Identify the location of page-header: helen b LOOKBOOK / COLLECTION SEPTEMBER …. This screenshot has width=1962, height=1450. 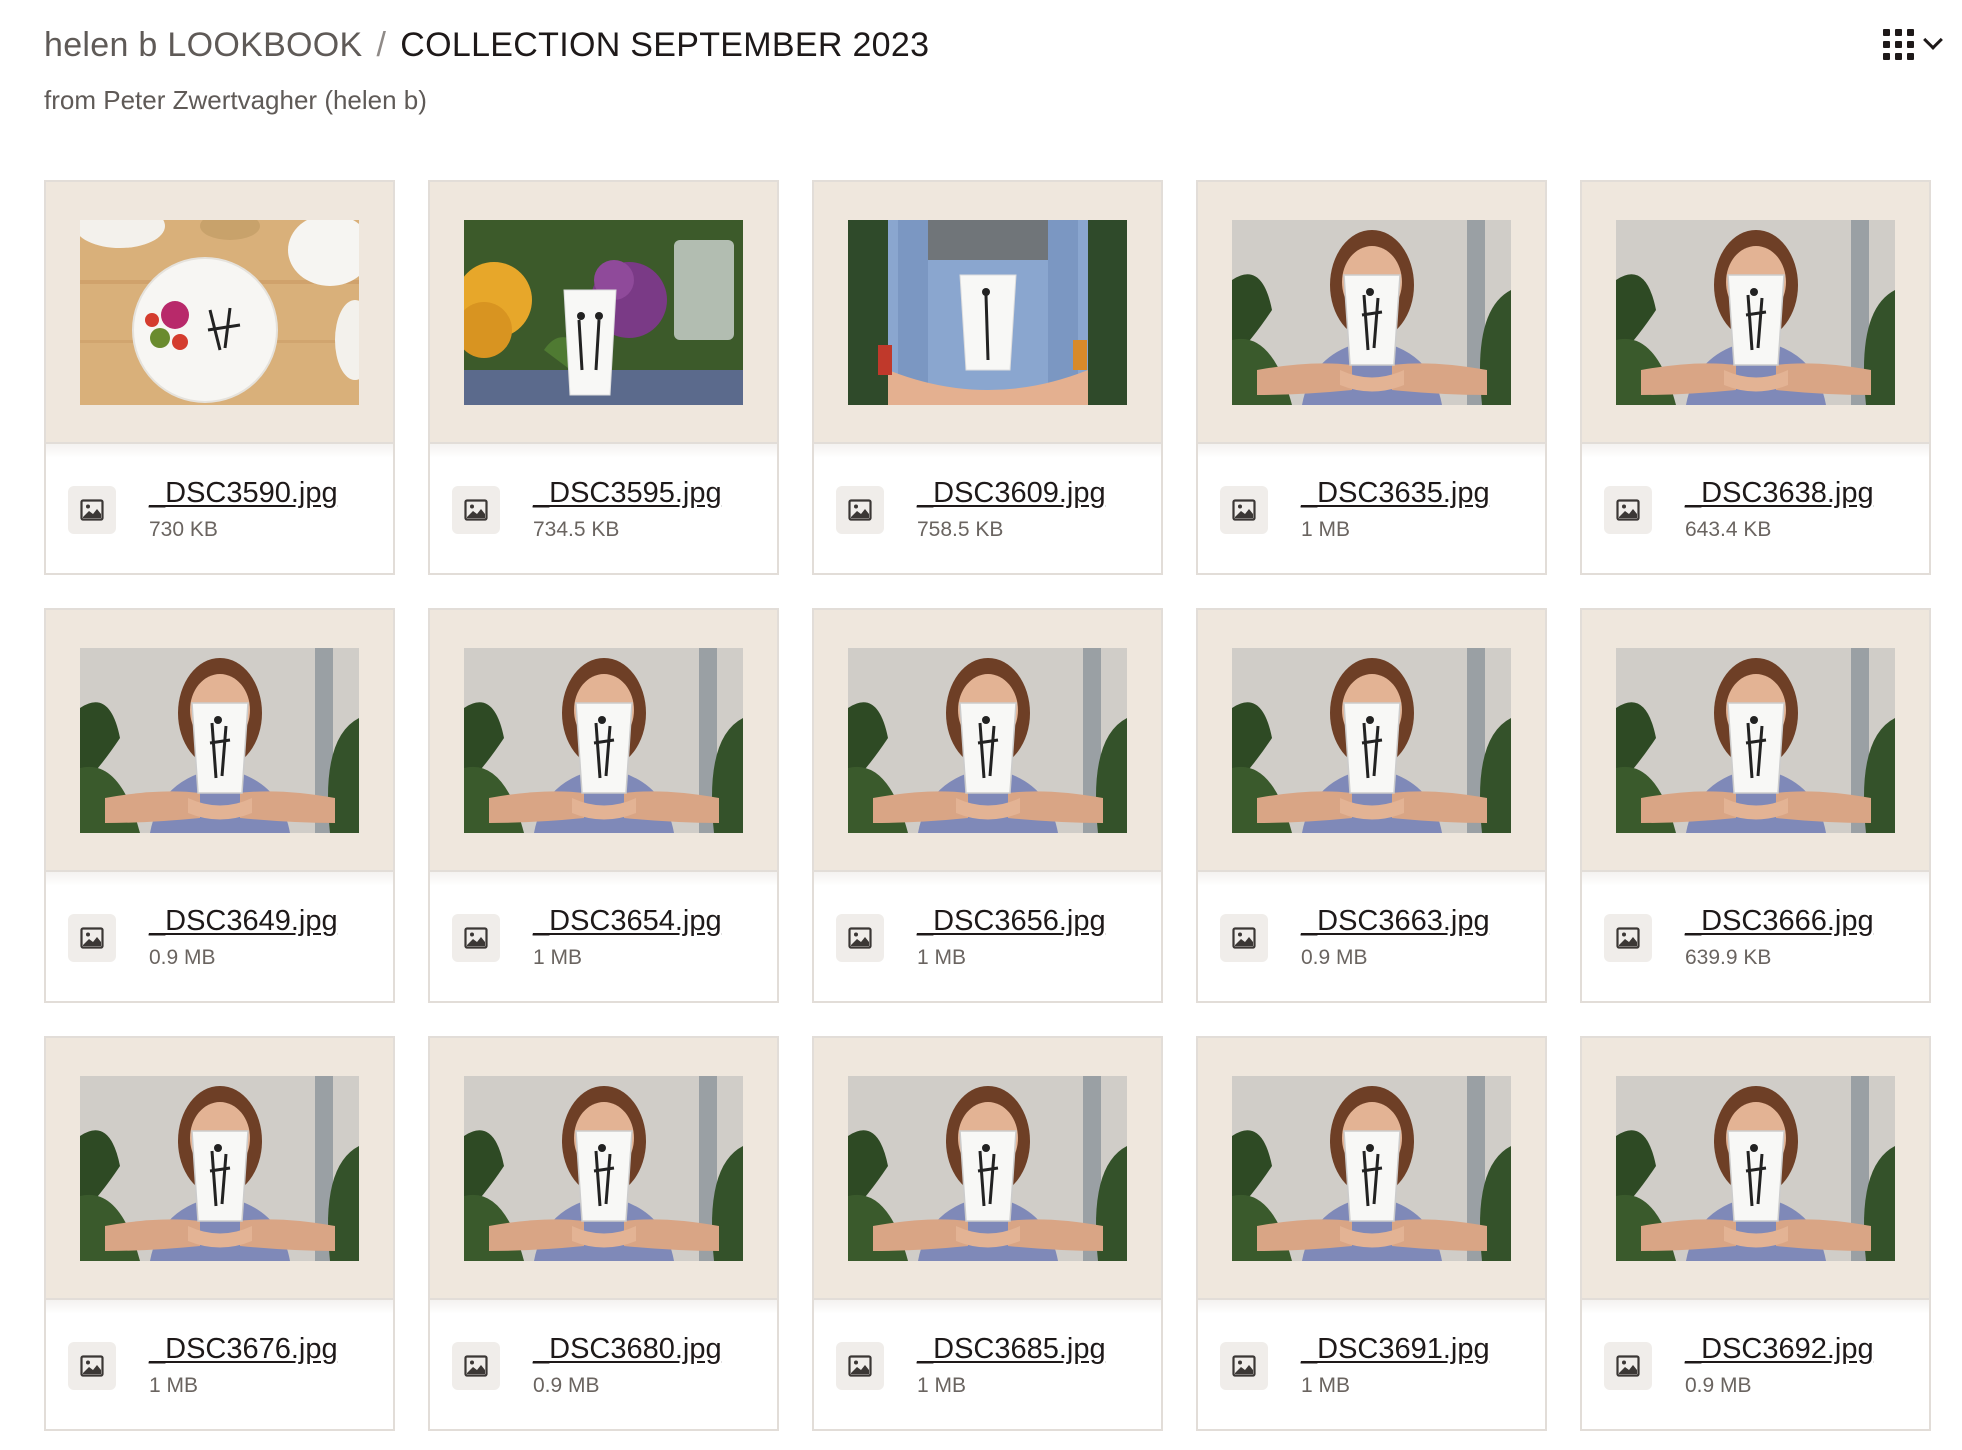
(486, 71).